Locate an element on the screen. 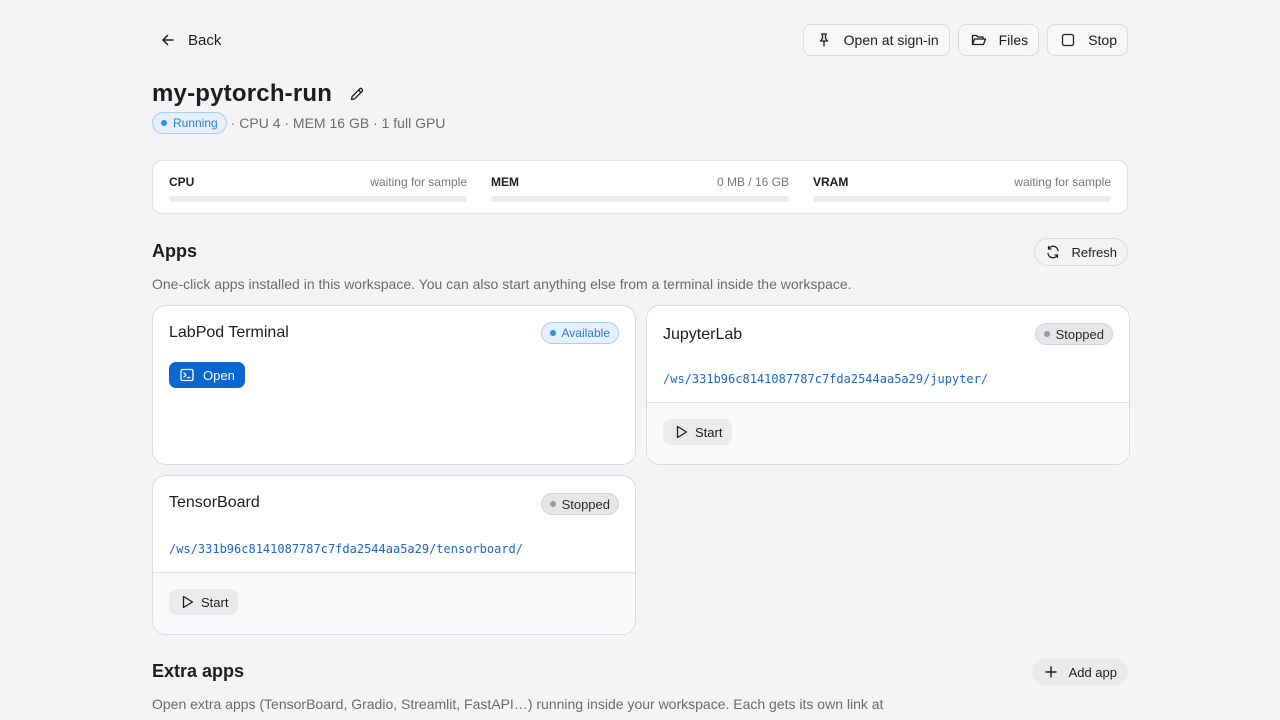  app-name: TensorBoard is located at coordinates (214, 502).